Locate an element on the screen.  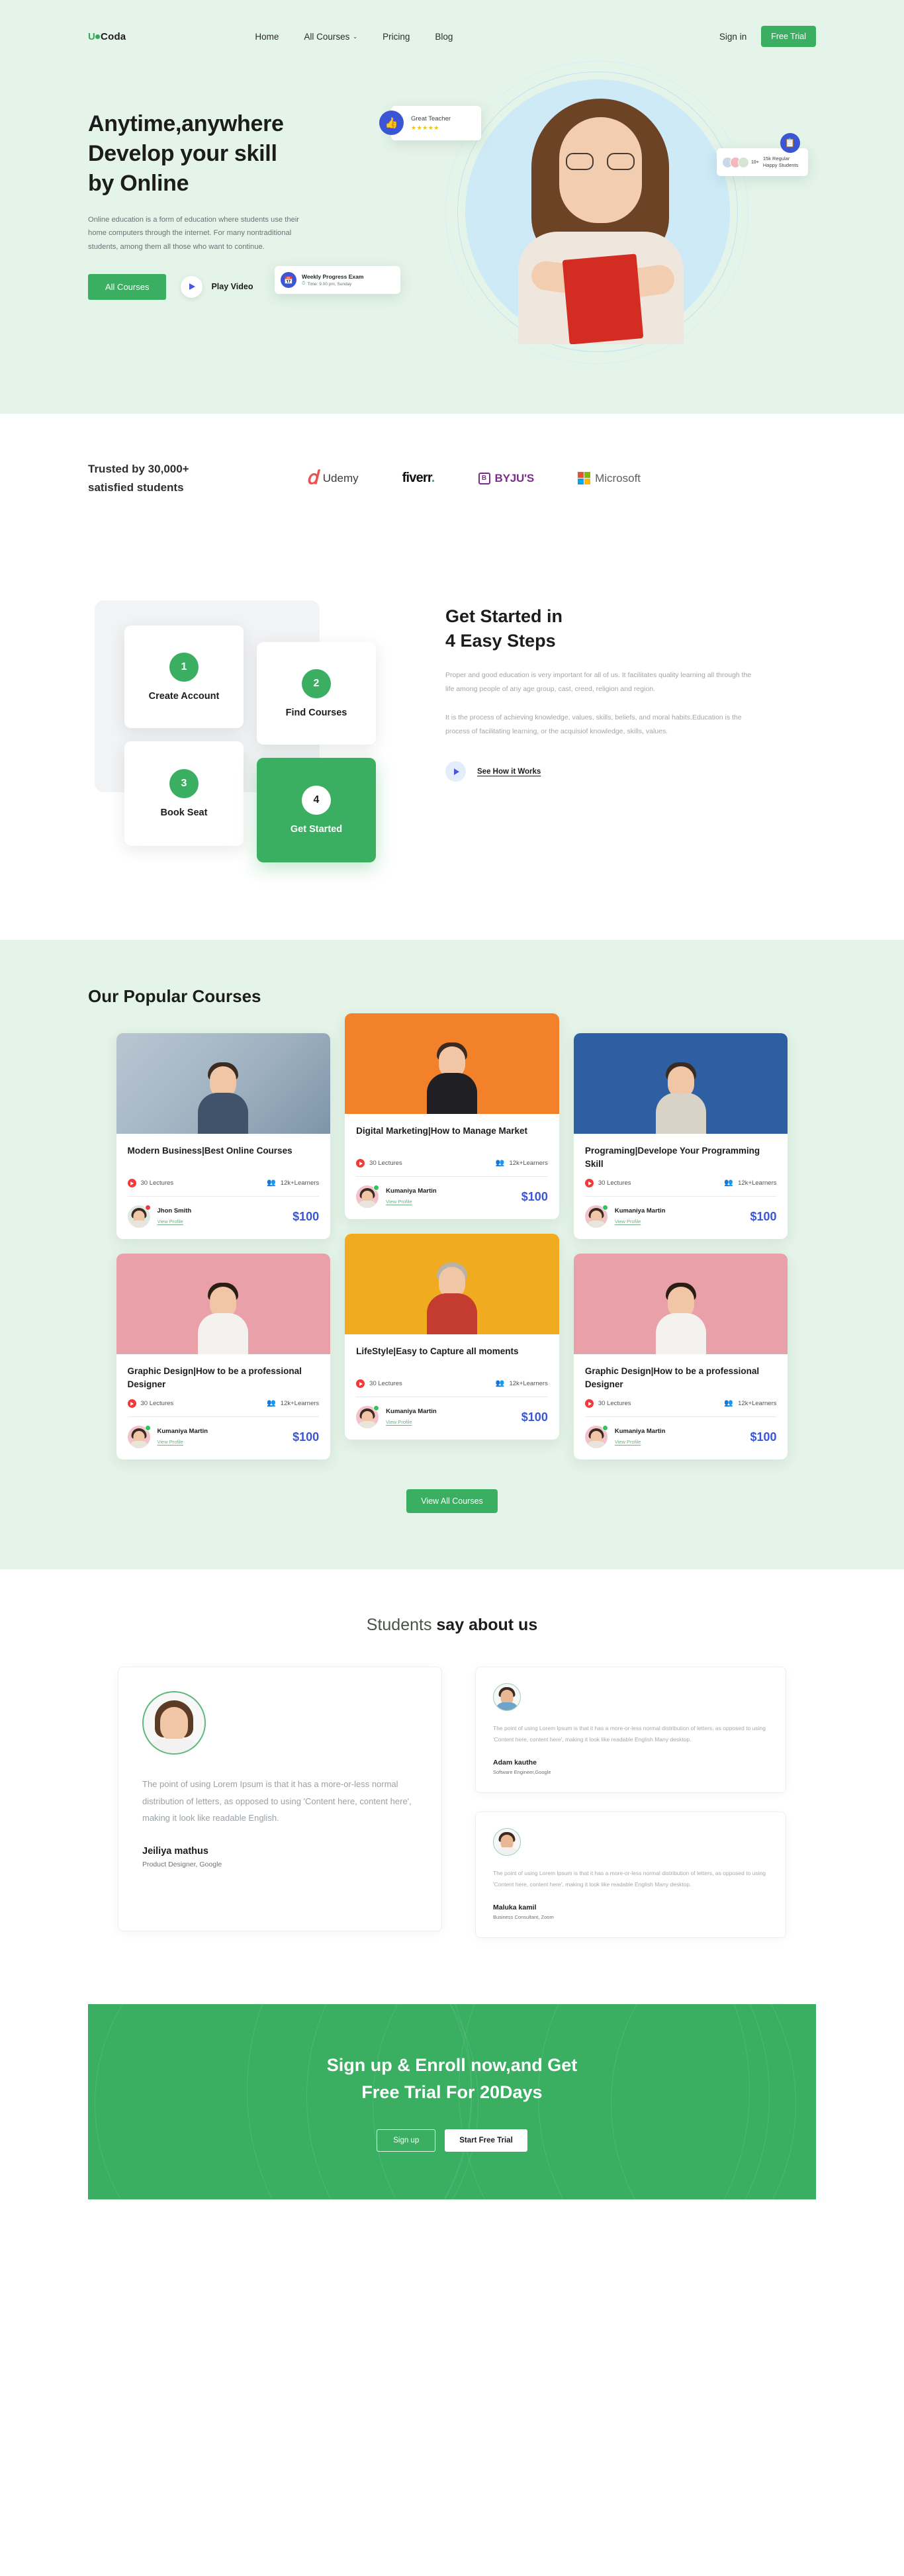
hero-student-photo is located at coordinates (601, 217).